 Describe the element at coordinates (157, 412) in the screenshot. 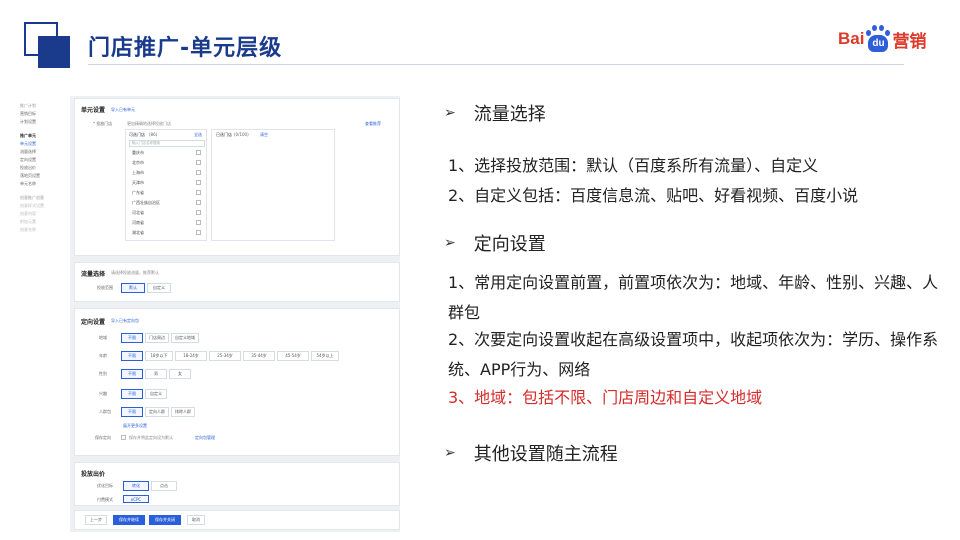

I see `targeting-option: 定向人群` at that location.